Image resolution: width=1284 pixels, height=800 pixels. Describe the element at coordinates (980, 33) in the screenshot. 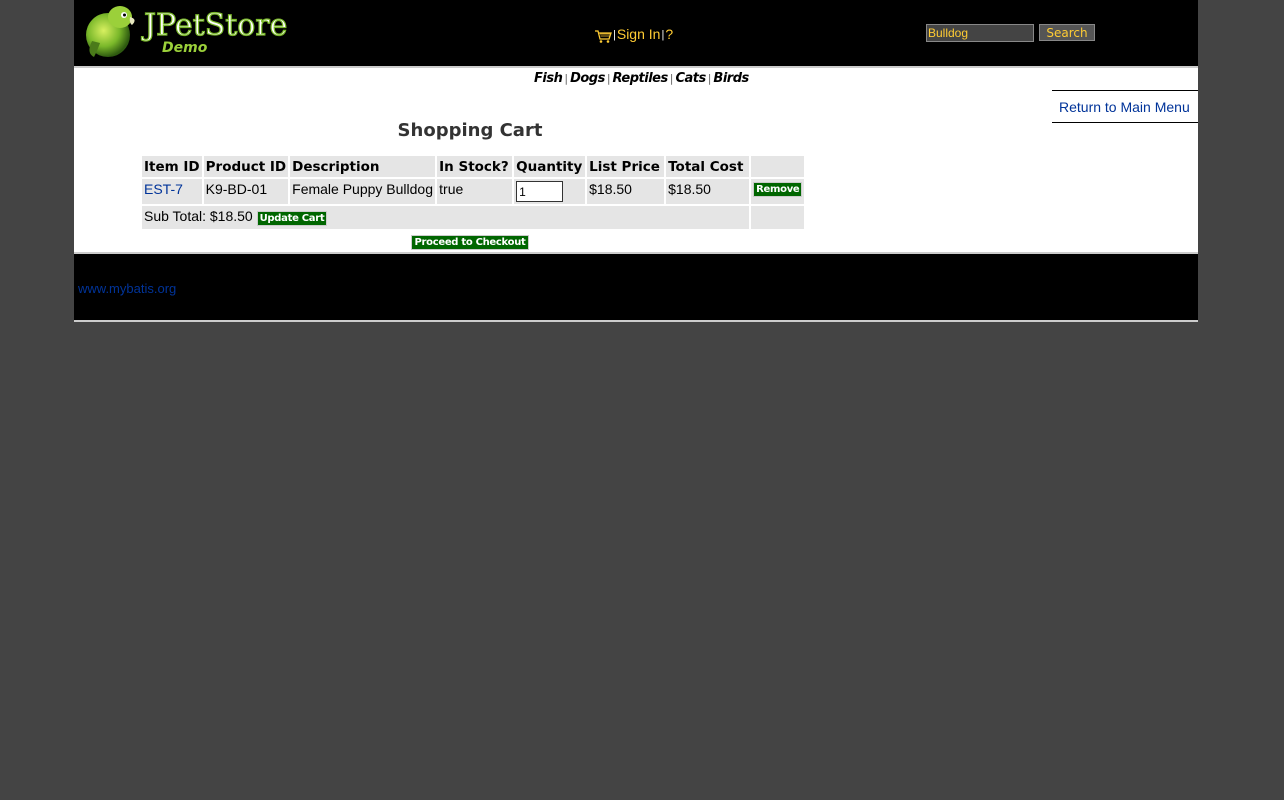

I see `search-input` at that location.